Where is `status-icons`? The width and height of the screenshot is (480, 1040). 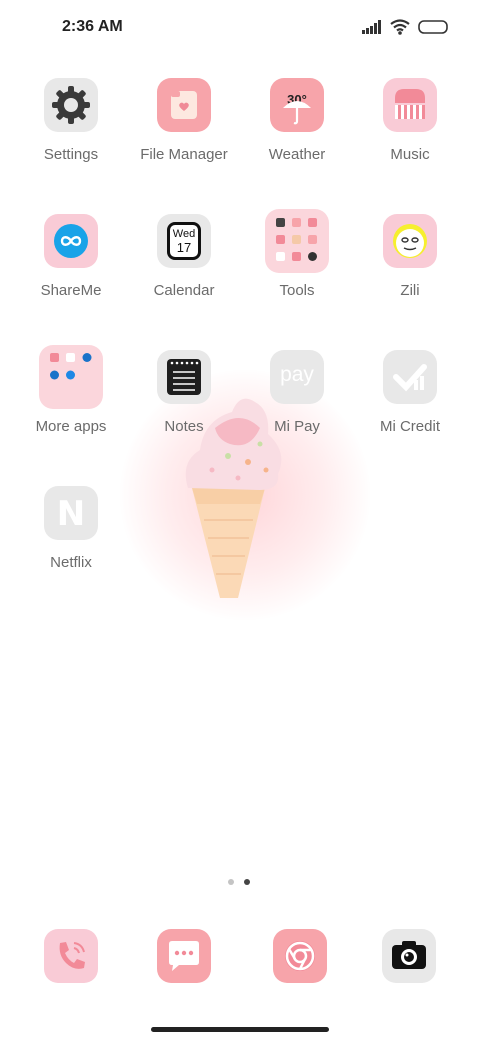 status-icons is located at coordinates (406, 27).